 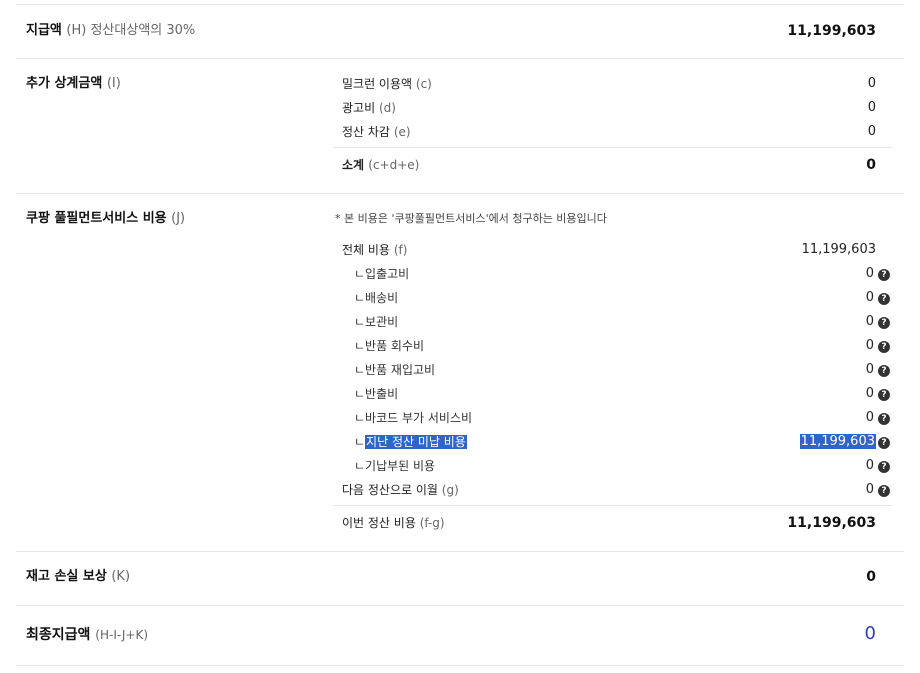 What do you see at coordinates (381, 165) in the screenshot?
I see `subtotal-label: 소계 (c+d+e)` at bounding box center [381, 165].